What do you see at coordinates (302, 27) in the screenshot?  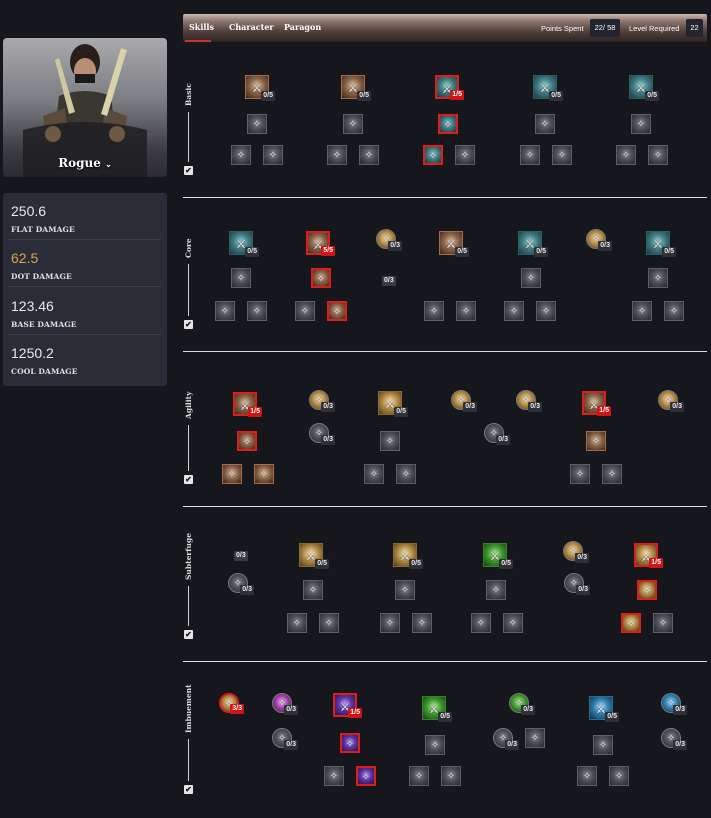 I see `tab-paragon: Paragon` at bounding box center [302, 27].